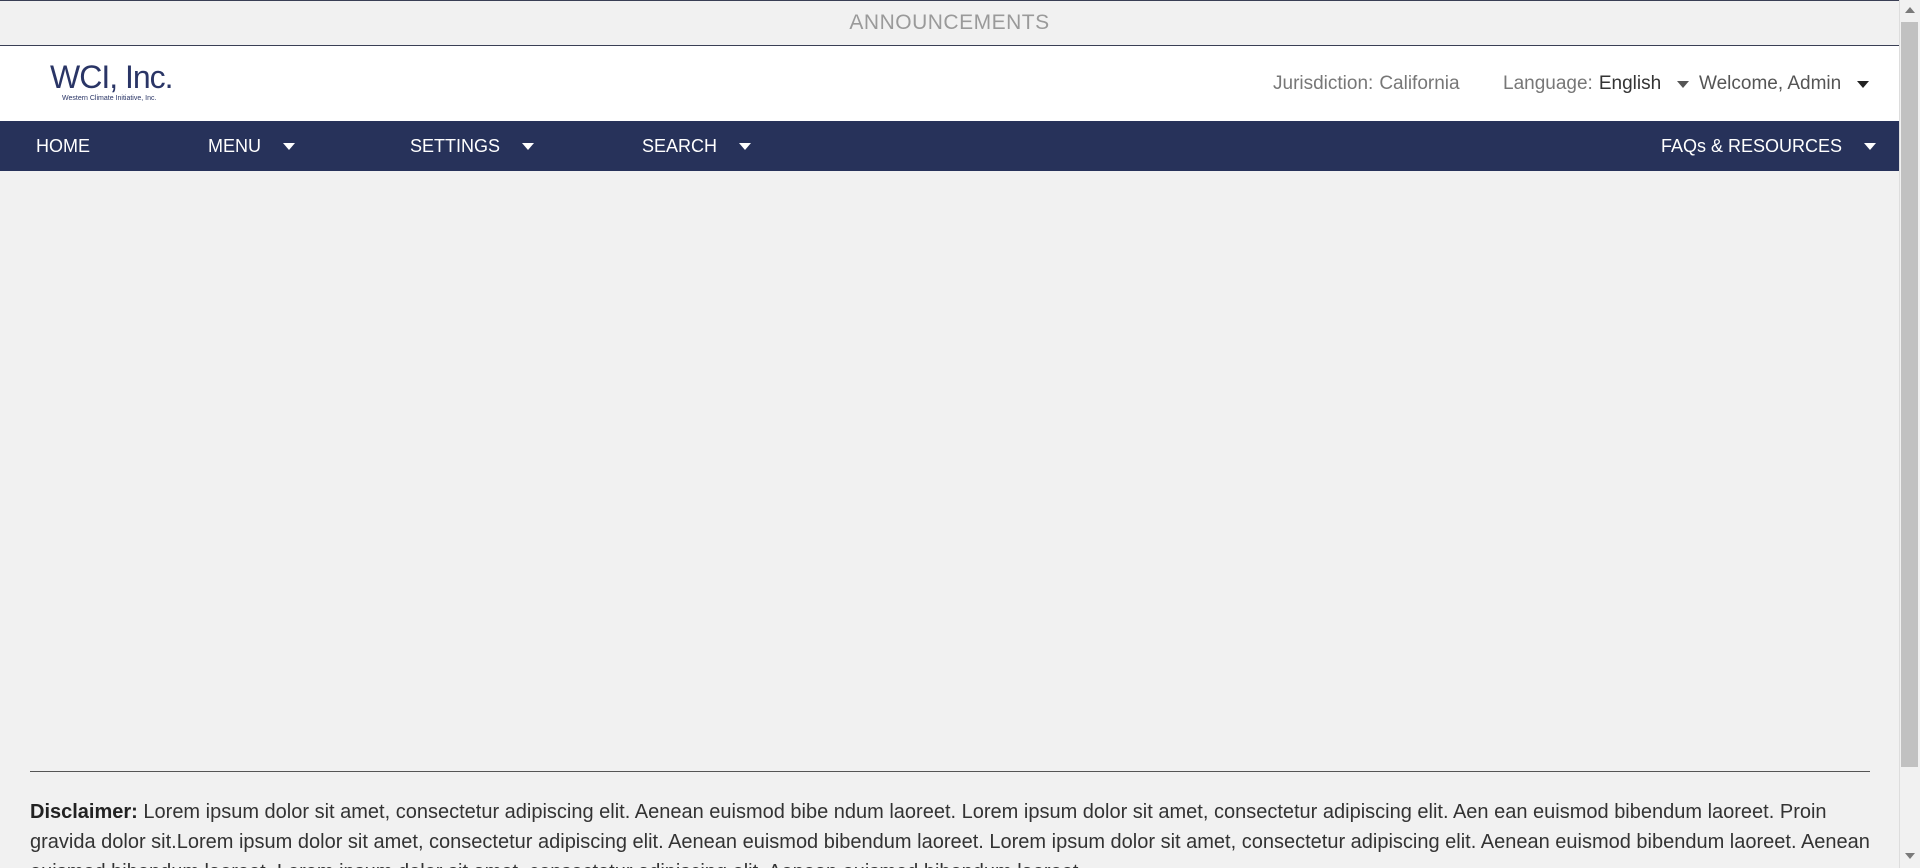 This screenshot has height=868, width=1920. I want to click on user-menu: Welcome, Admin, so click(1784, 84).